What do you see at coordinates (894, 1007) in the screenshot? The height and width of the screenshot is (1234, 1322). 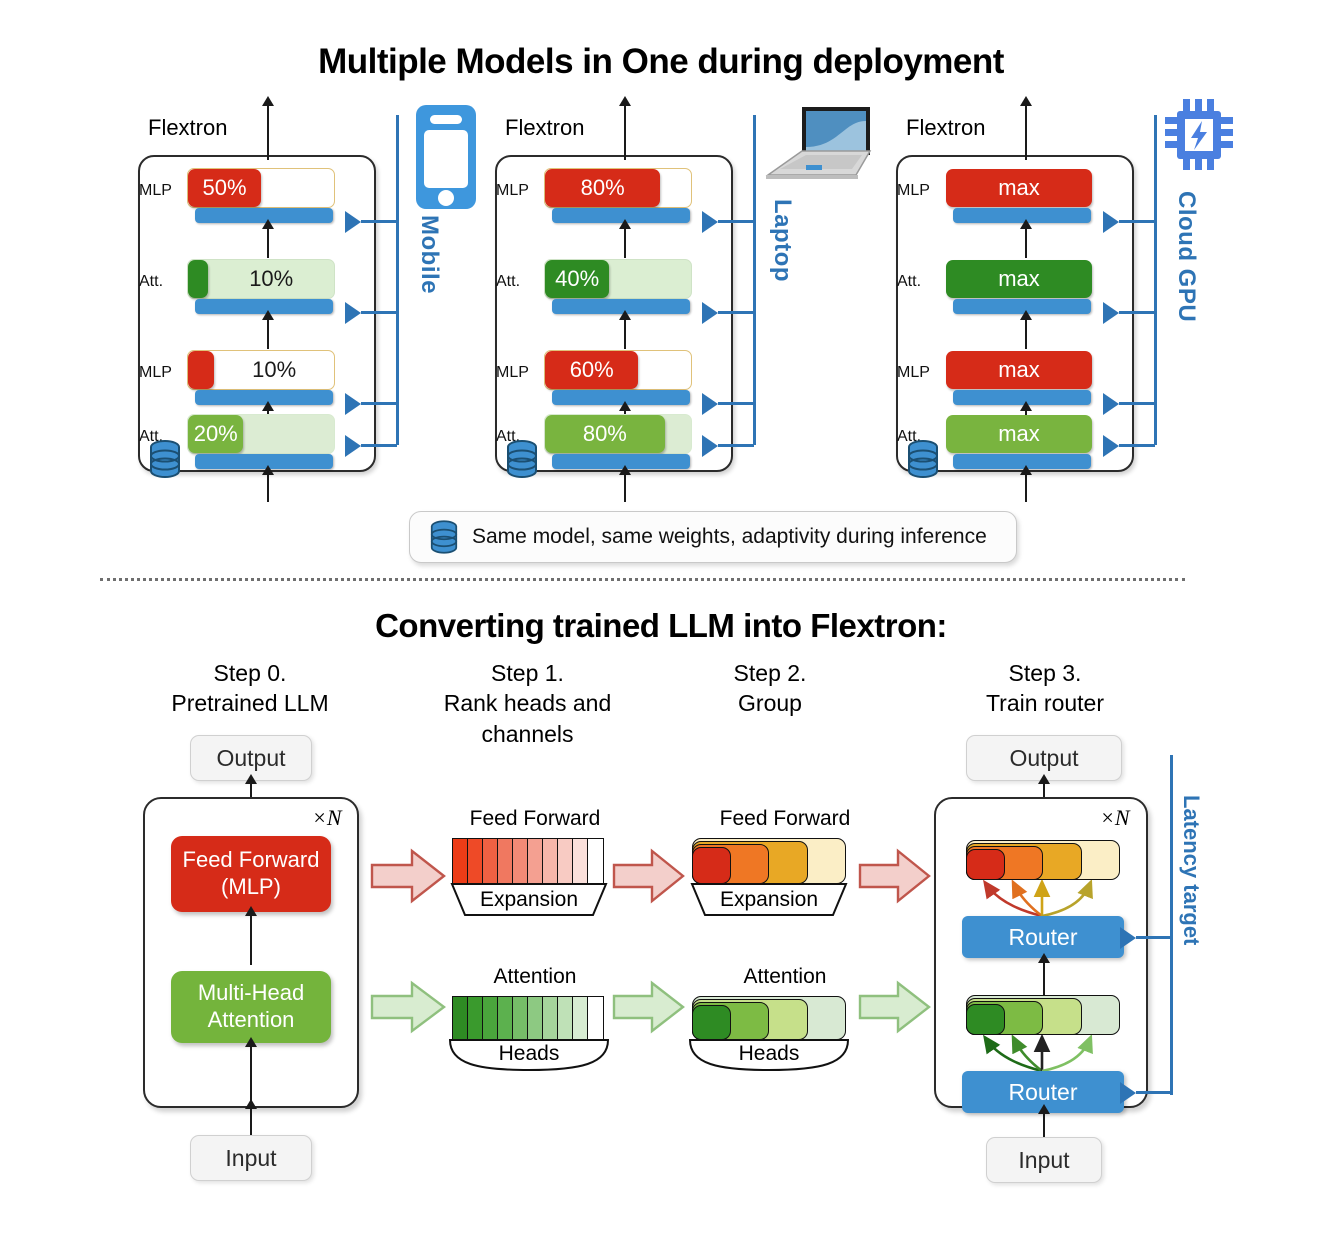 I see `flow-arrow-att-2to3` at bounding box center [894, 1007].